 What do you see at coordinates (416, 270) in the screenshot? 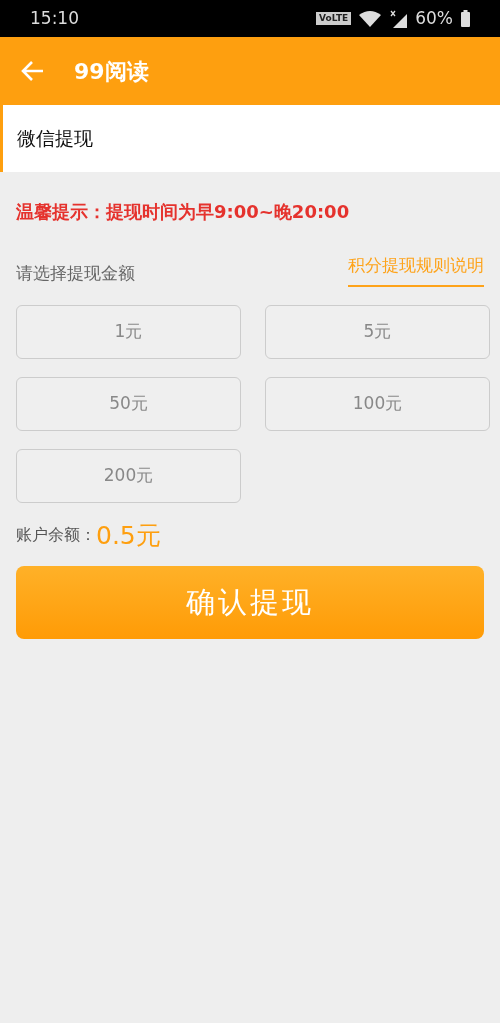
I see `rules-link: 积分提现规则说明` at bounding box center [416, 270].